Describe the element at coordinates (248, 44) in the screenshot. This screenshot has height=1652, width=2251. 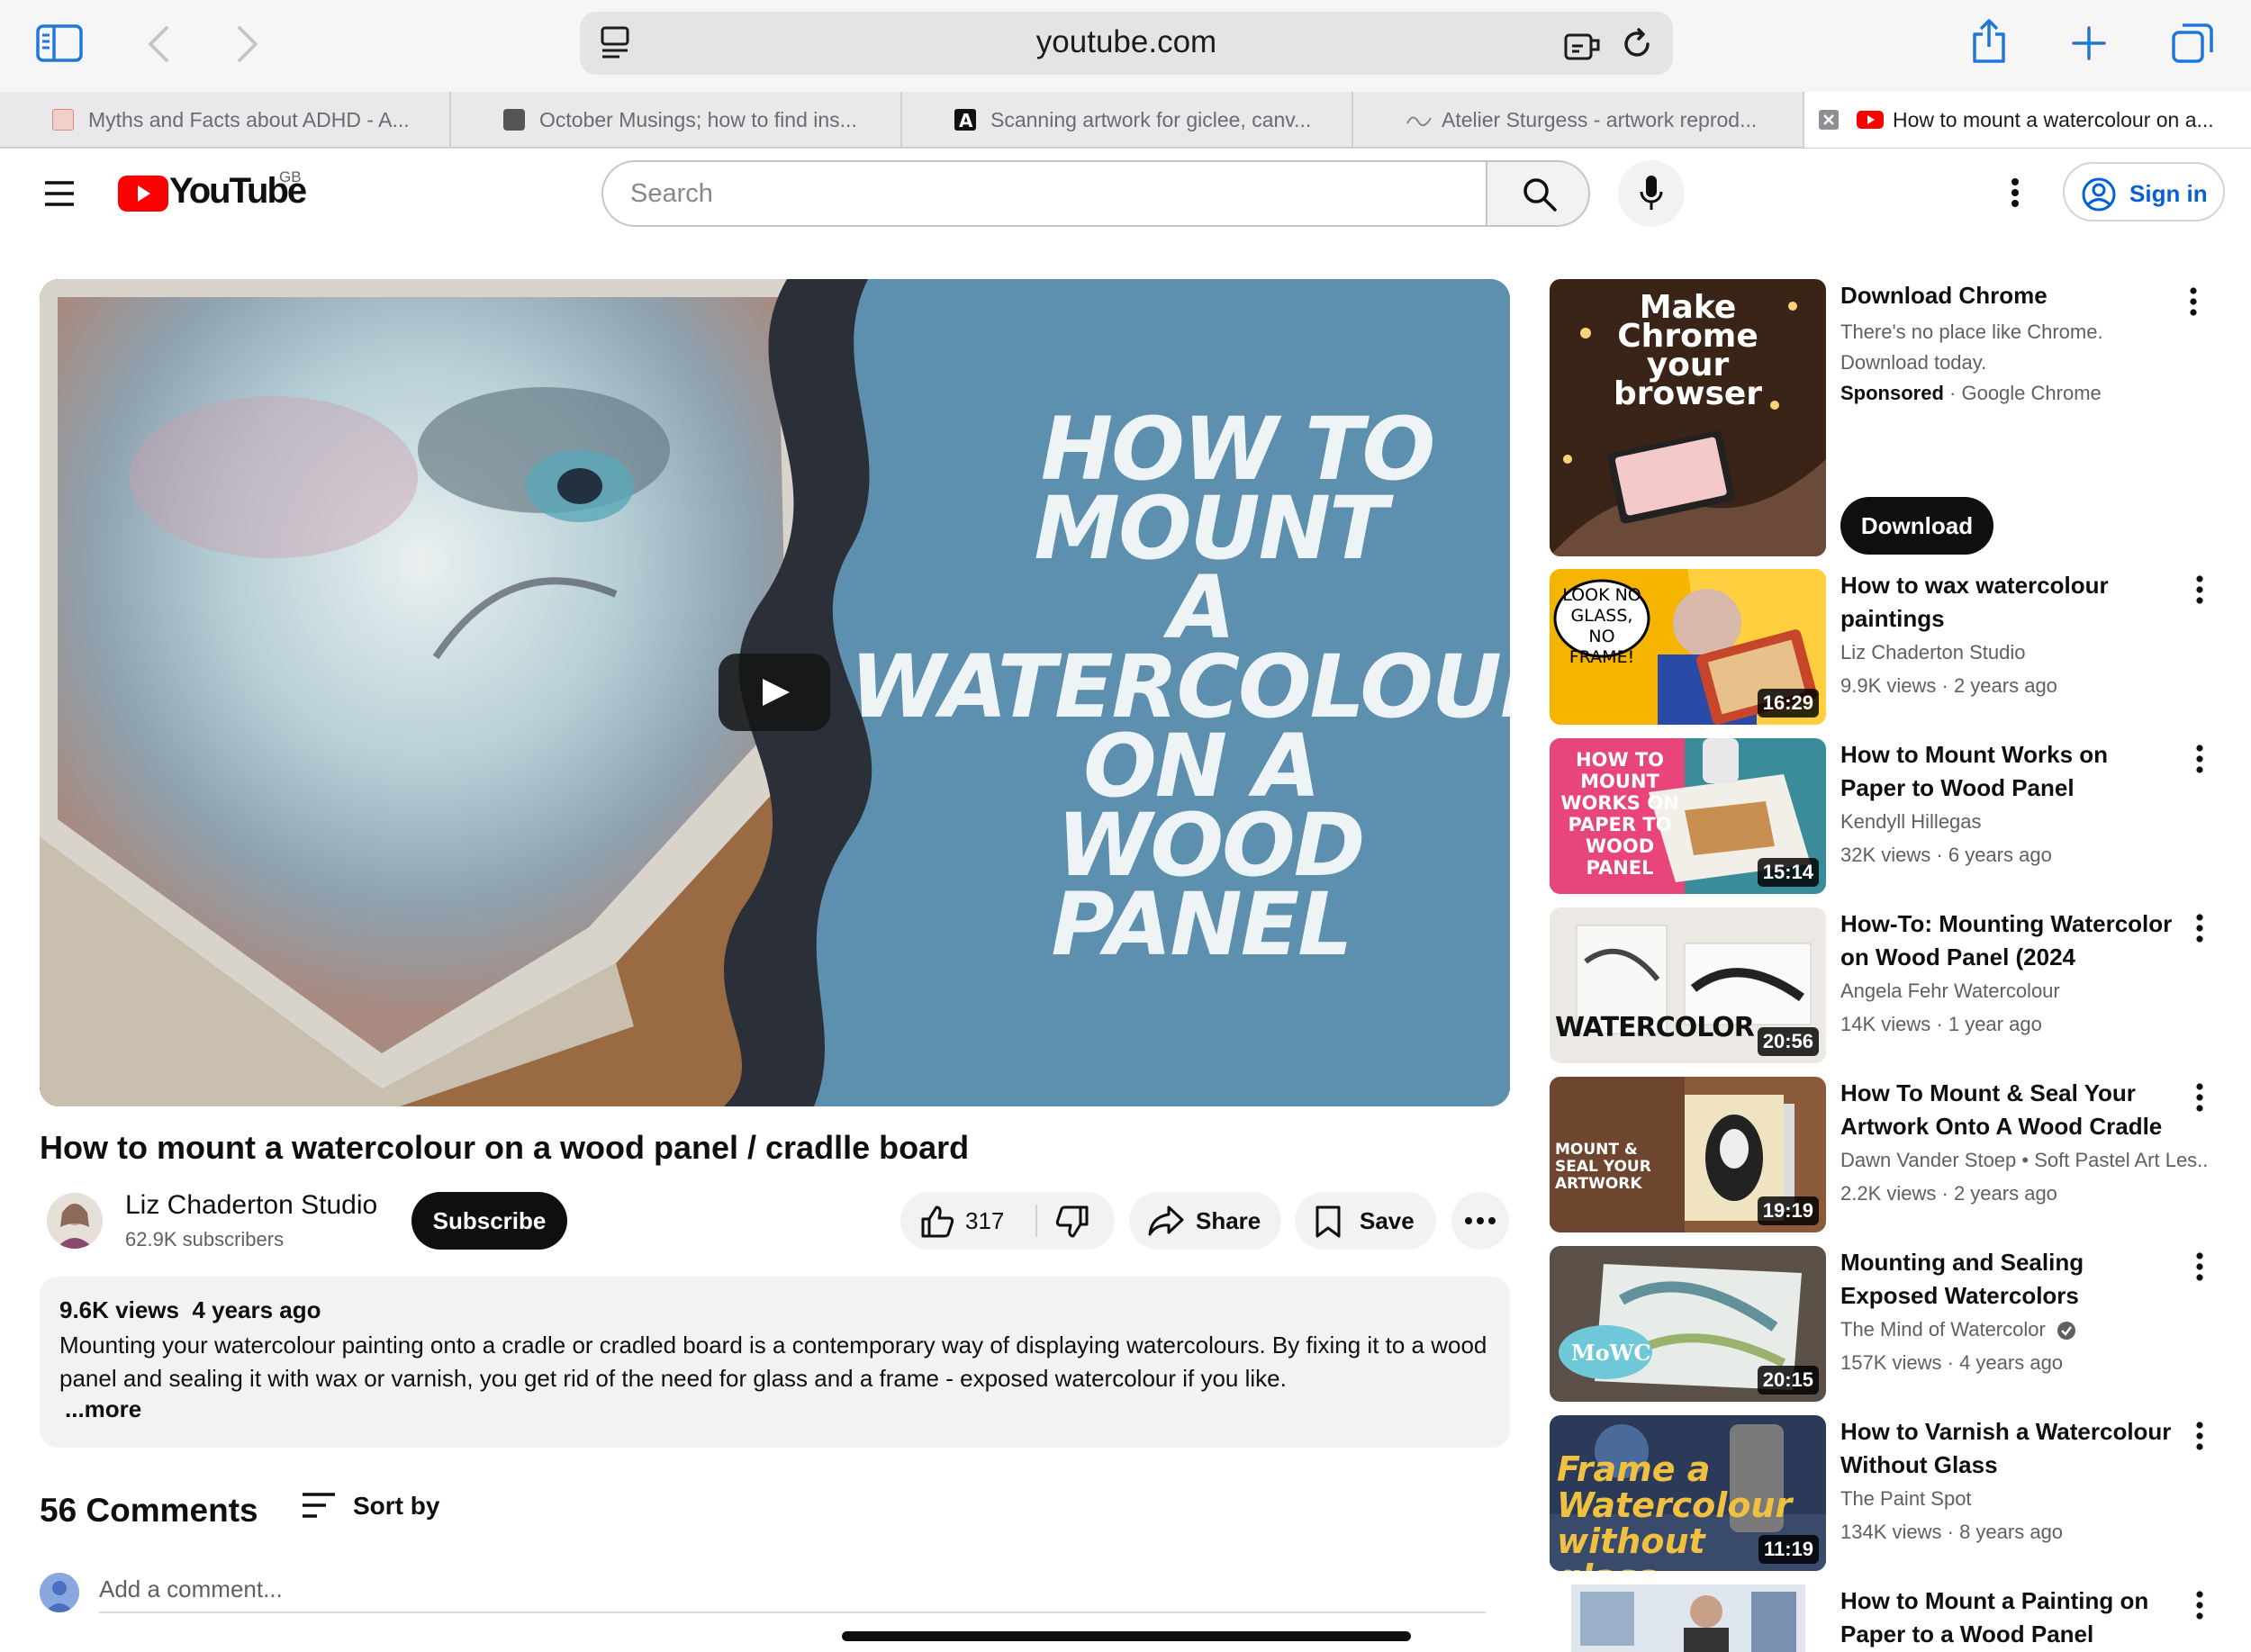
I see `forward-icon` at that location.